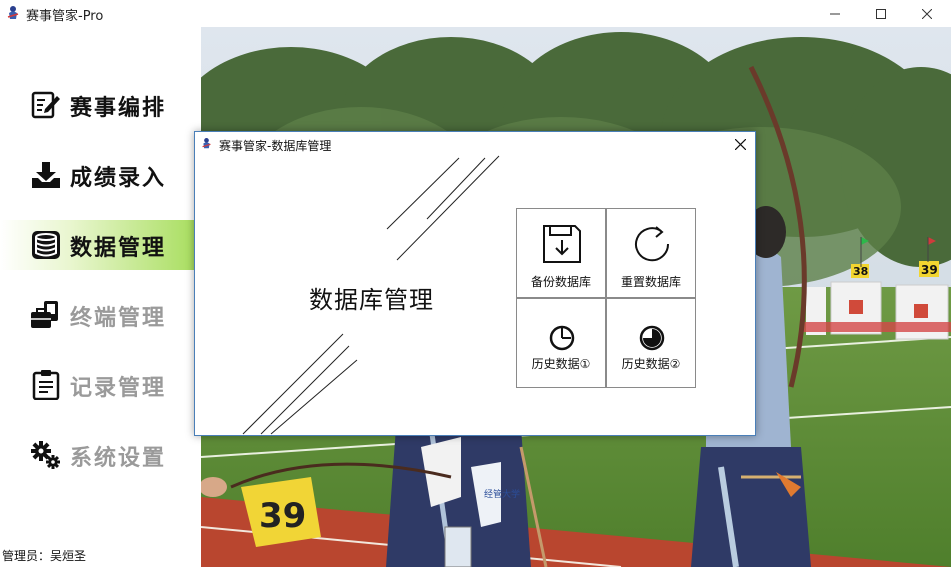  I want to click on sidebar-item-record-management: 记录管理, so click(100, 385).